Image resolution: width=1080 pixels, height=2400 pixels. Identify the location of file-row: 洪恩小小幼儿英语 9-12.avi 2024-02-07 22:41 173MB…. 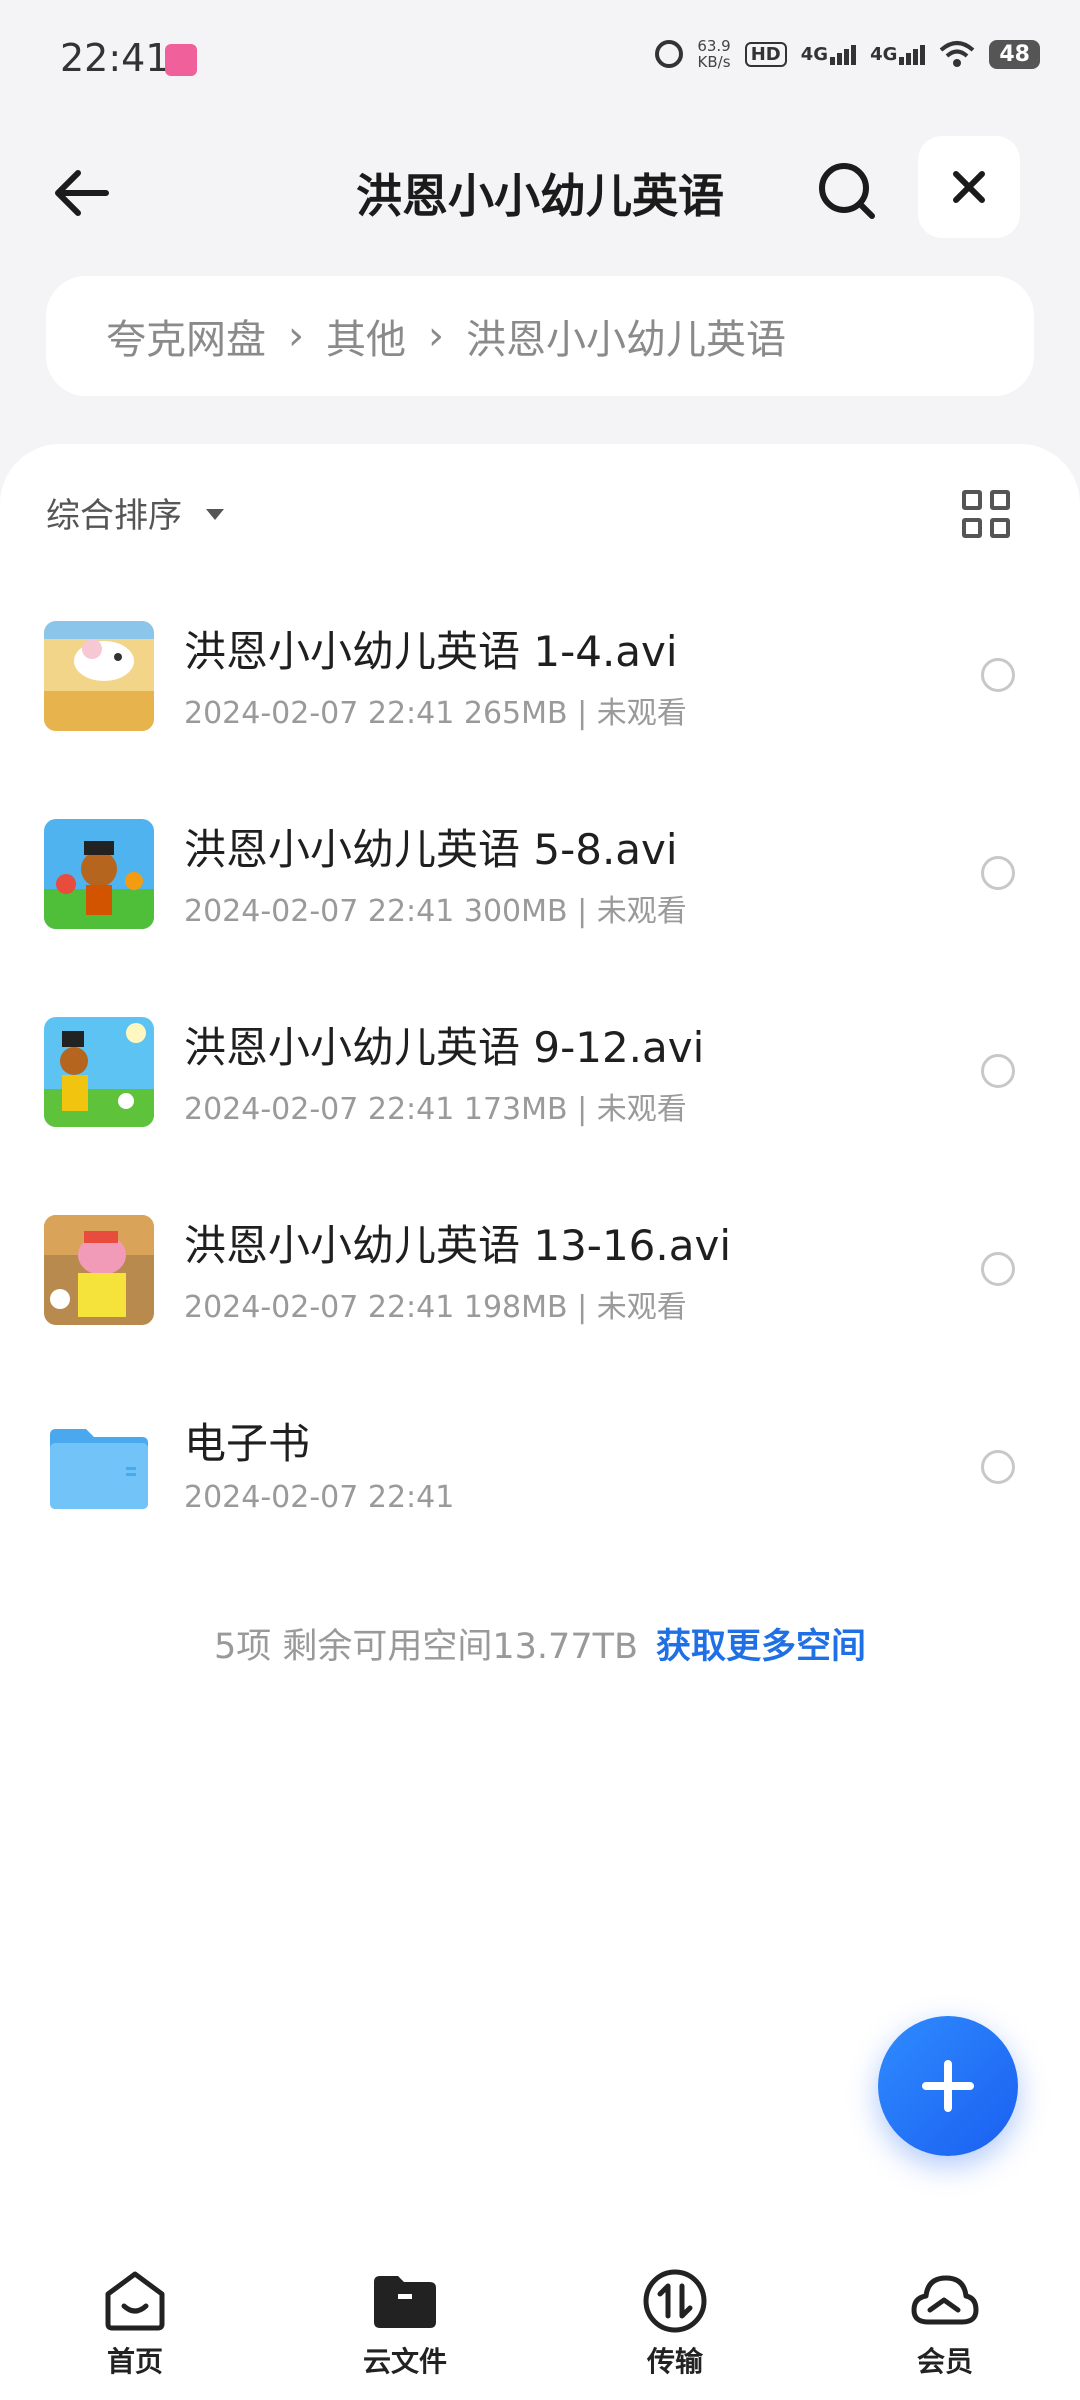
(540, 1089).